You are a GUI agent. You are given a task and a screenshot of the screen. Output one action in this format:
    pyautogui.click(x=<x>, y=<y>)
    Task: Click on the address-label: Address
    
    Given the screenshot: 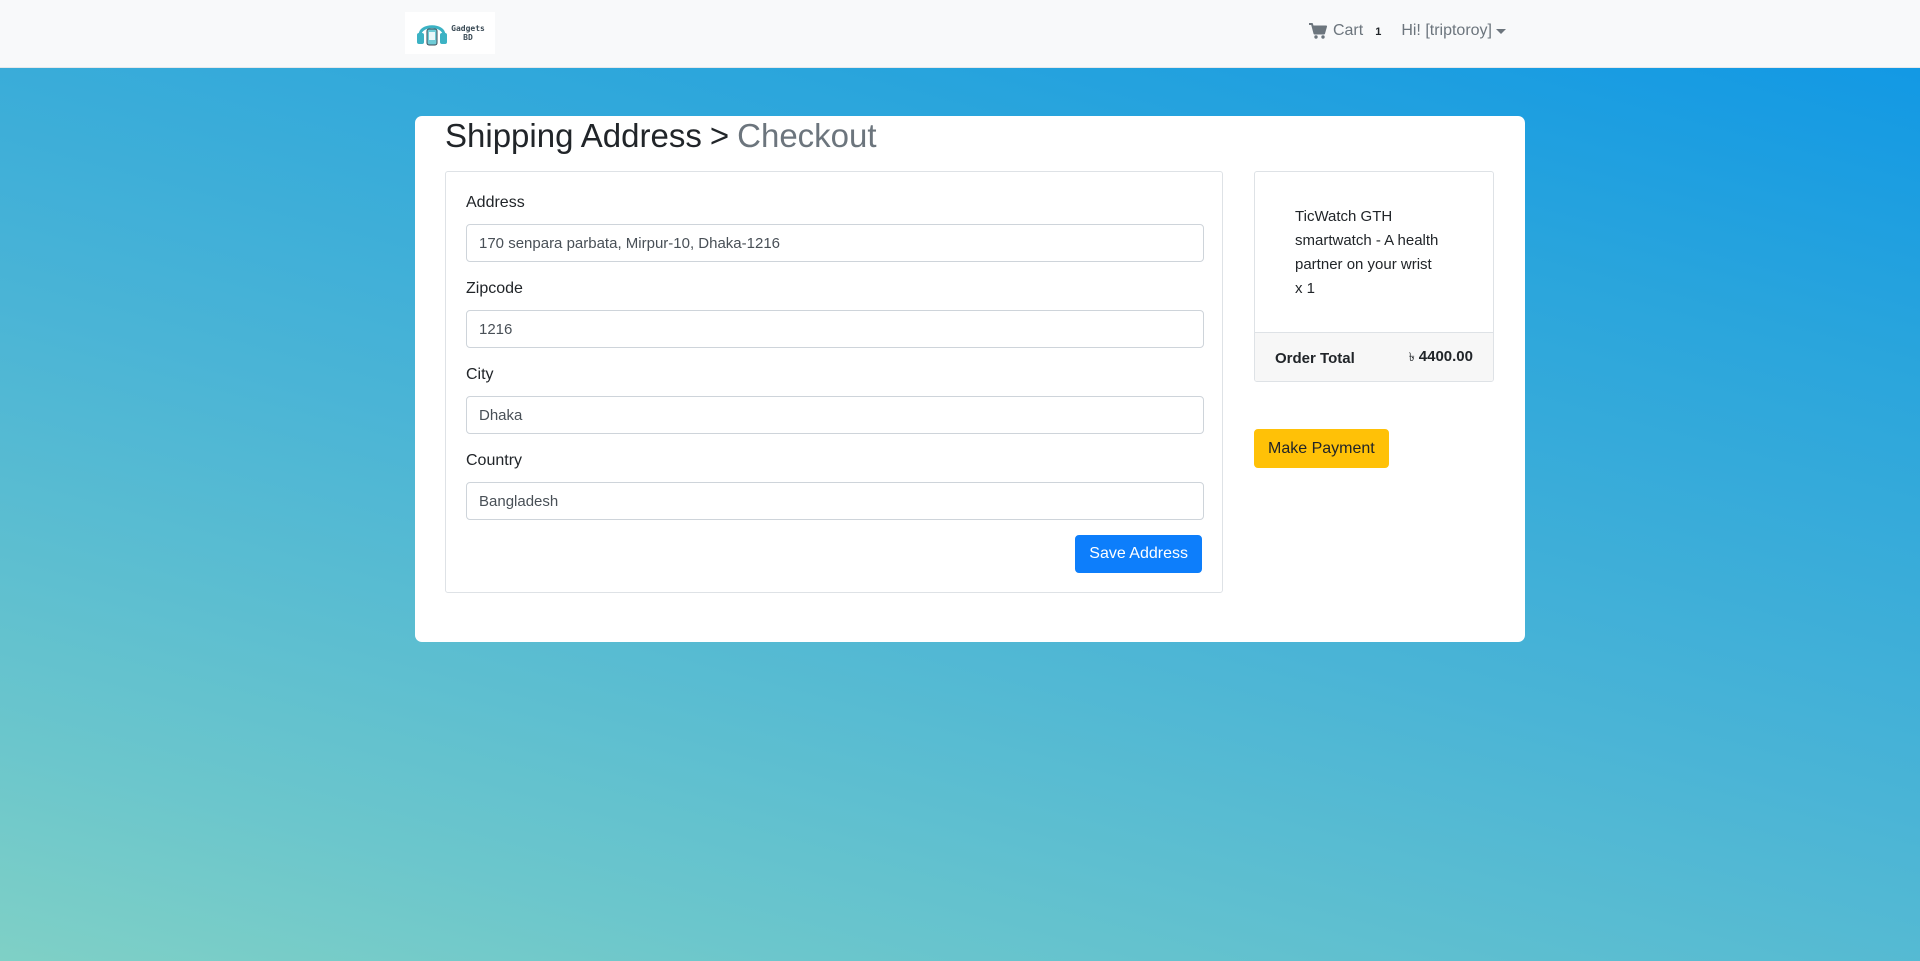 What is the action you would take?
    pyautogui.click(x=495, y=202)
    